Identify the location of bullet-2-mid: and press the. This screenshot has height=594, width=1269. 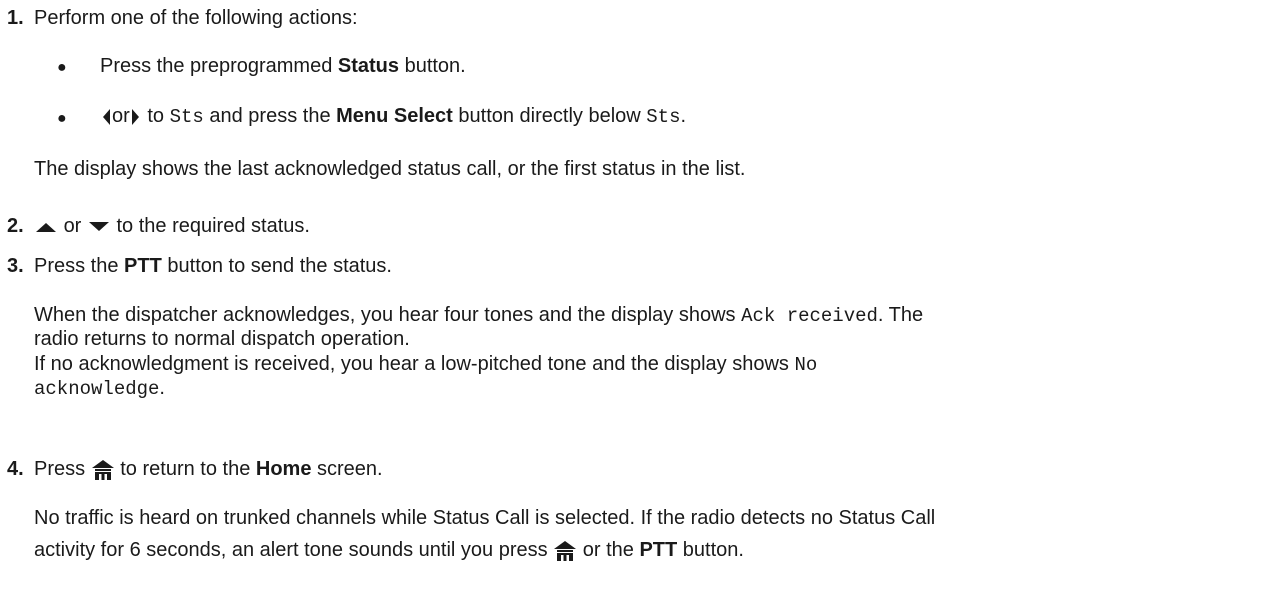
(270, 116).